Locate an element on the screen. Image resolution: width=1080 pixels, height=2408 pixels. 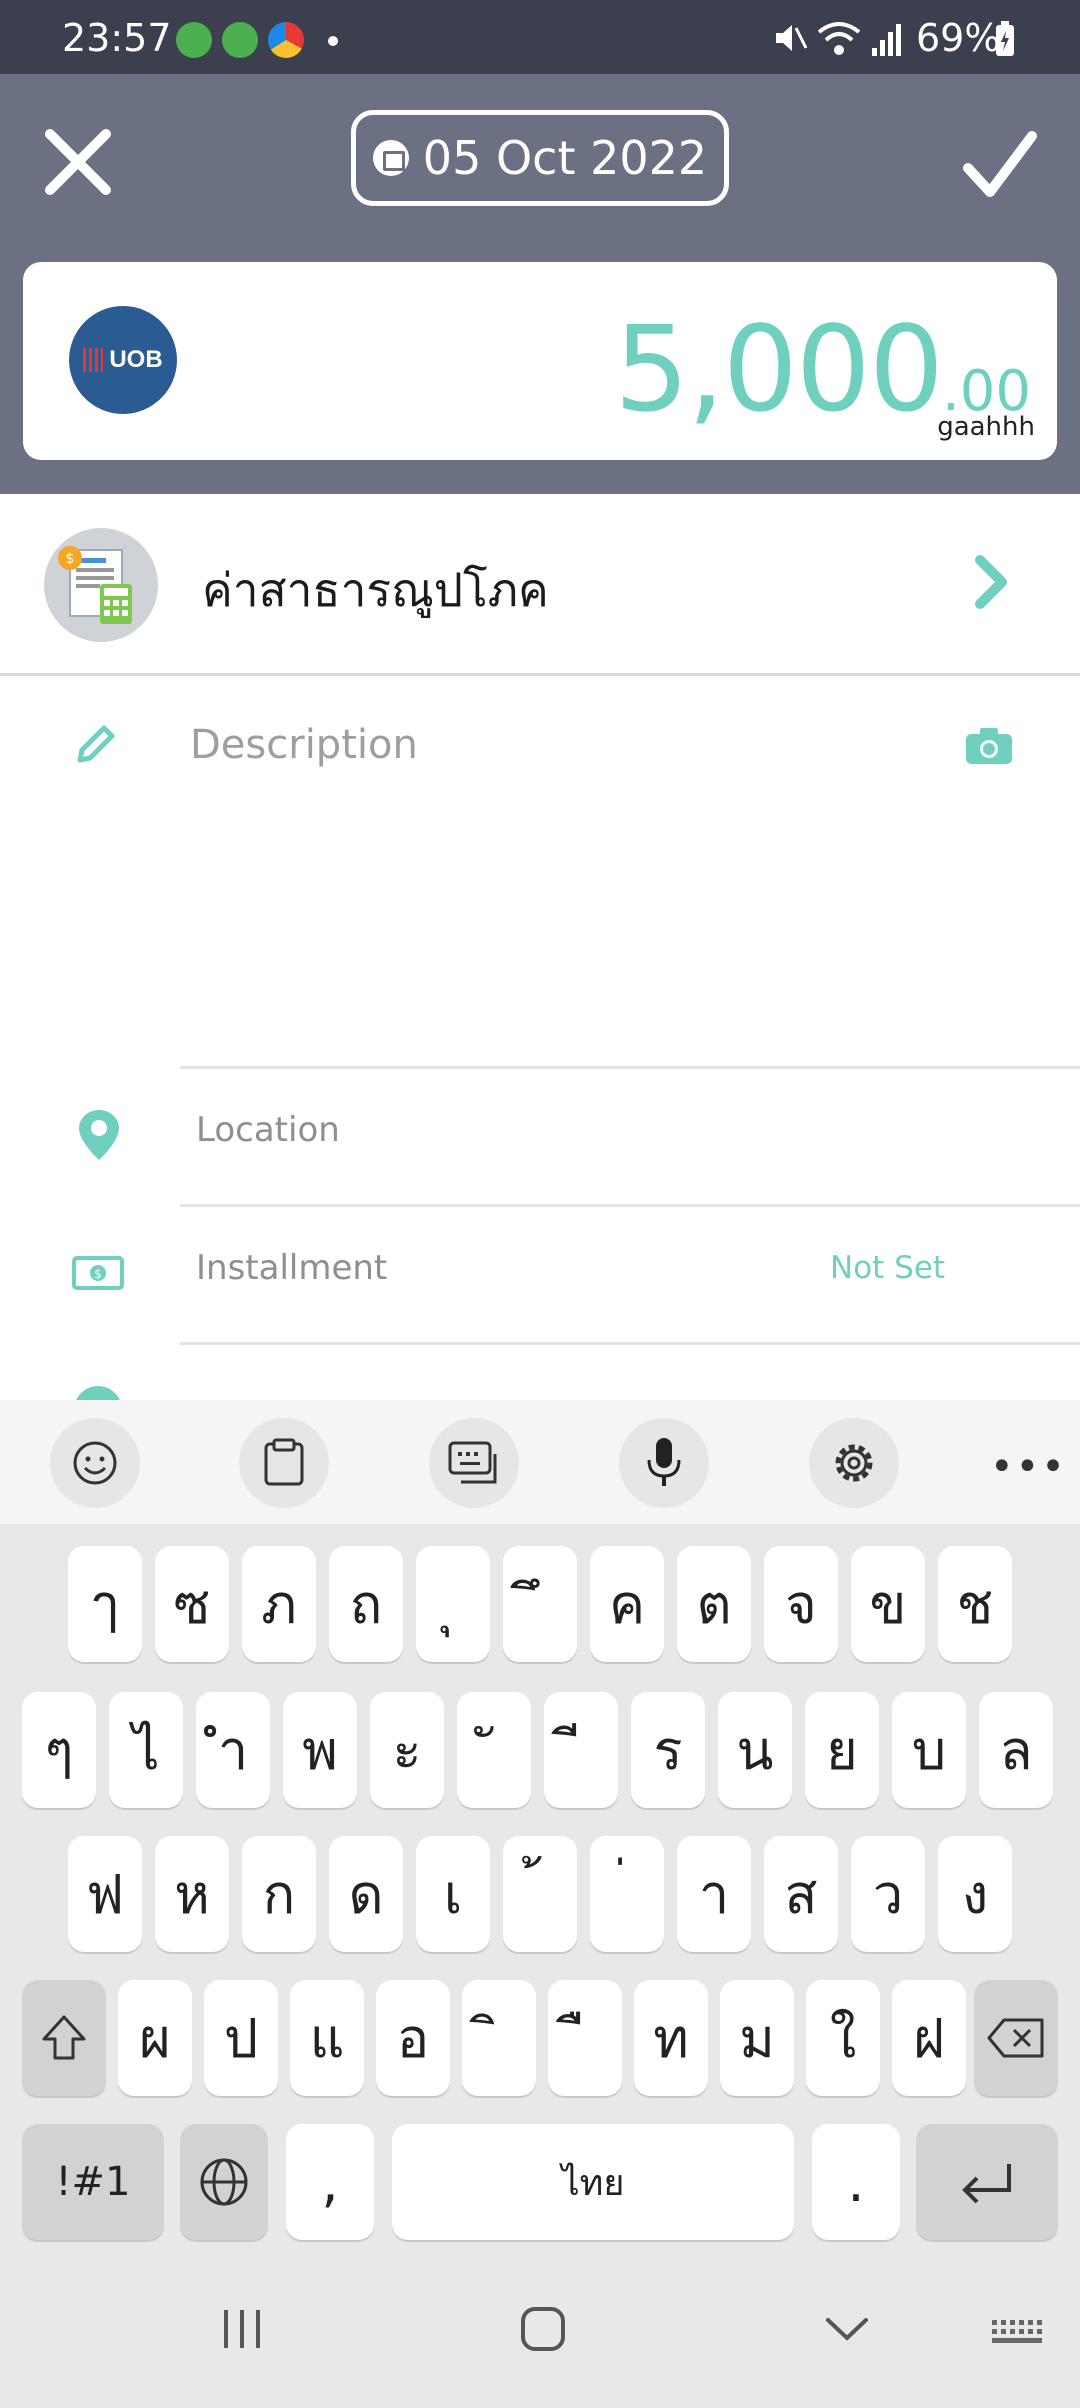
close-icon is located at coordinates (78, 162).